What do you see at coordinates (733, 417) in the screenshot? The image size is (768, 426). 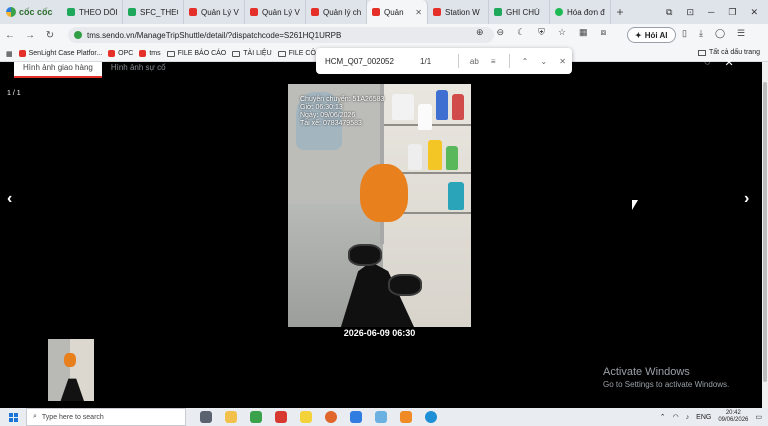 I see `clock: 20:42 09/06/2026` at bounding box center [733, 417].